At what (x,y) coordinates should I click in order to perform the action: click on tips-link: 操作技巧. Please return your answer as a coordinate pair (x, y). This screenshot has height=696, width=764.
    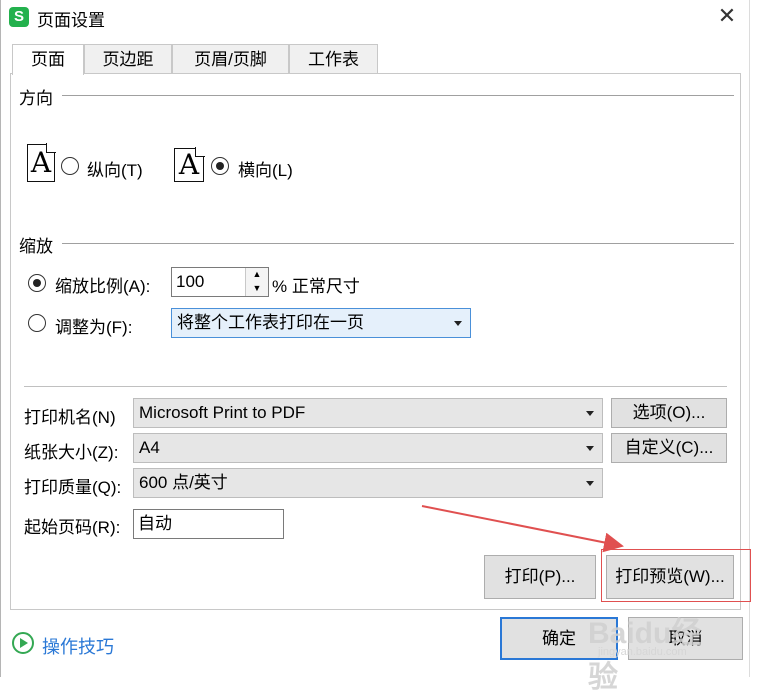
    Looking at the image, I should click on (78, 646).